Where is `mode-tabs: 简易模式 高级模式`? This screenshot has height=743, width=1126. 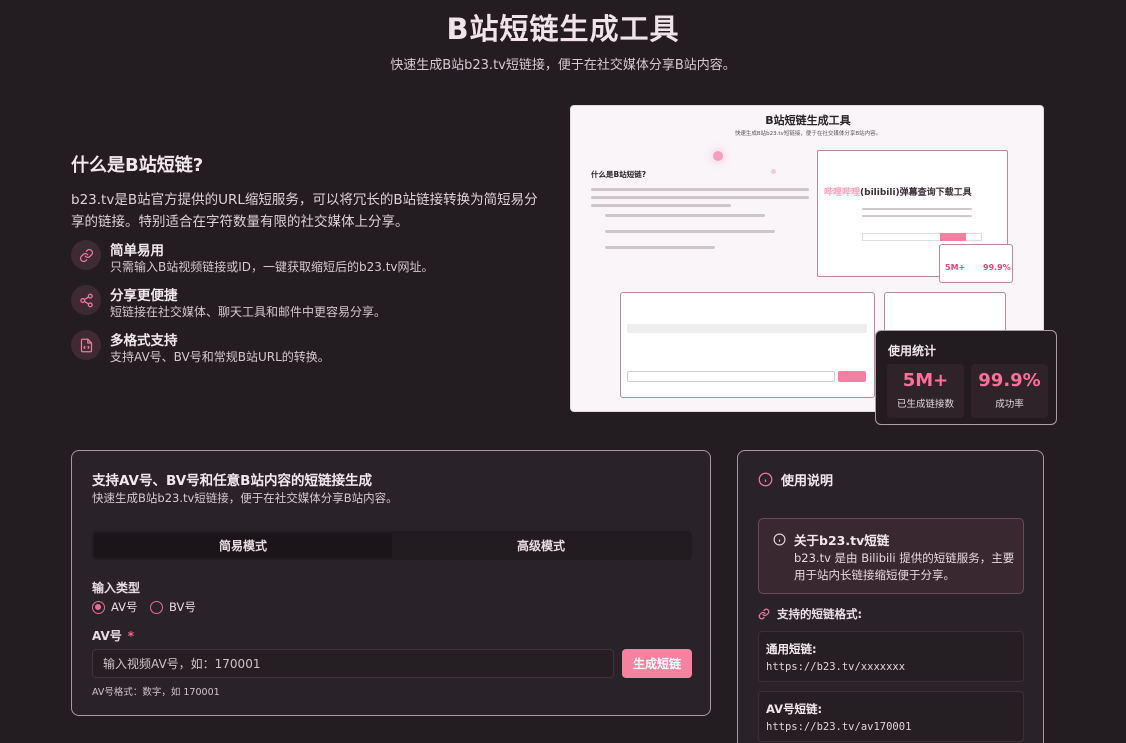
mode-tabs: 简易模式 高级模式 is located at coordinates (392, 545).